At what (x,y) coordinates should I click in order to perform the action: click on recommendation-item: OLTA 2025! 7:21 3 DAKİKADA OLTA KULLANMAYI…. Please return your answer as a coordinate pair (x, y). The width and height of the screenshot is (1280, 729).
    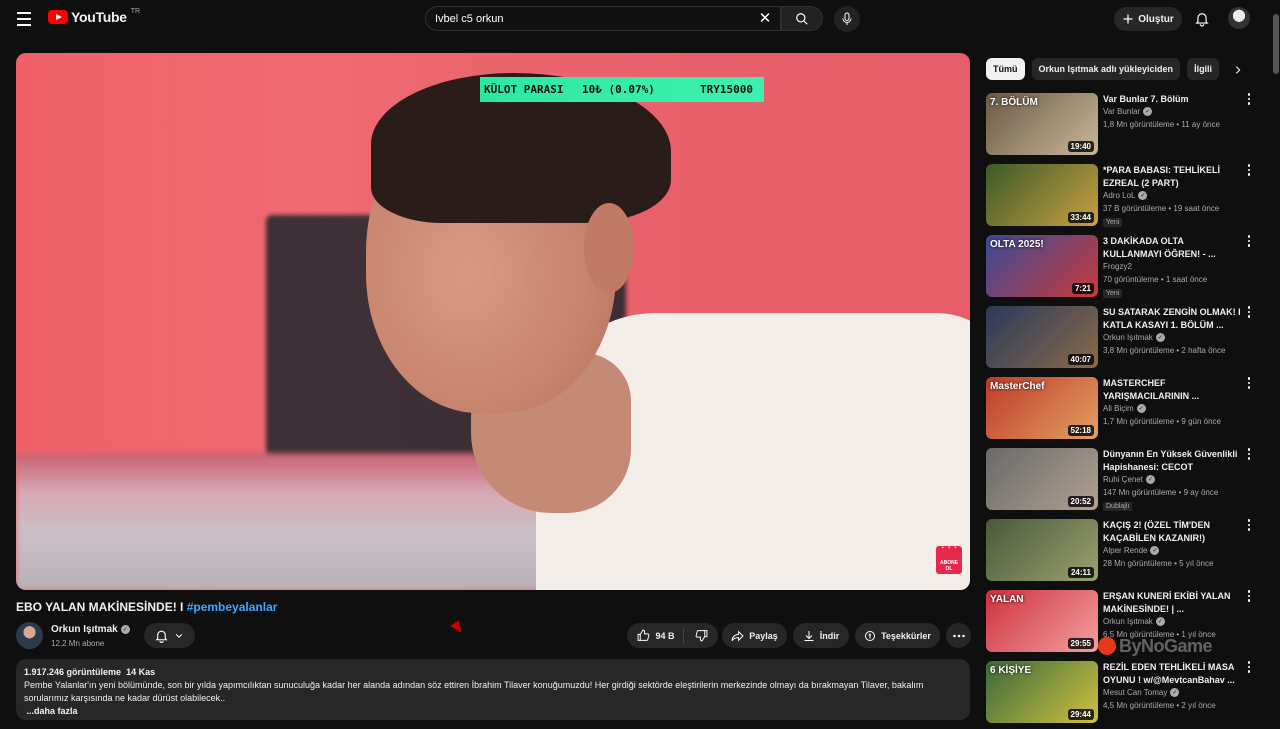
    Looking at the image, I should click on (1123, 267).